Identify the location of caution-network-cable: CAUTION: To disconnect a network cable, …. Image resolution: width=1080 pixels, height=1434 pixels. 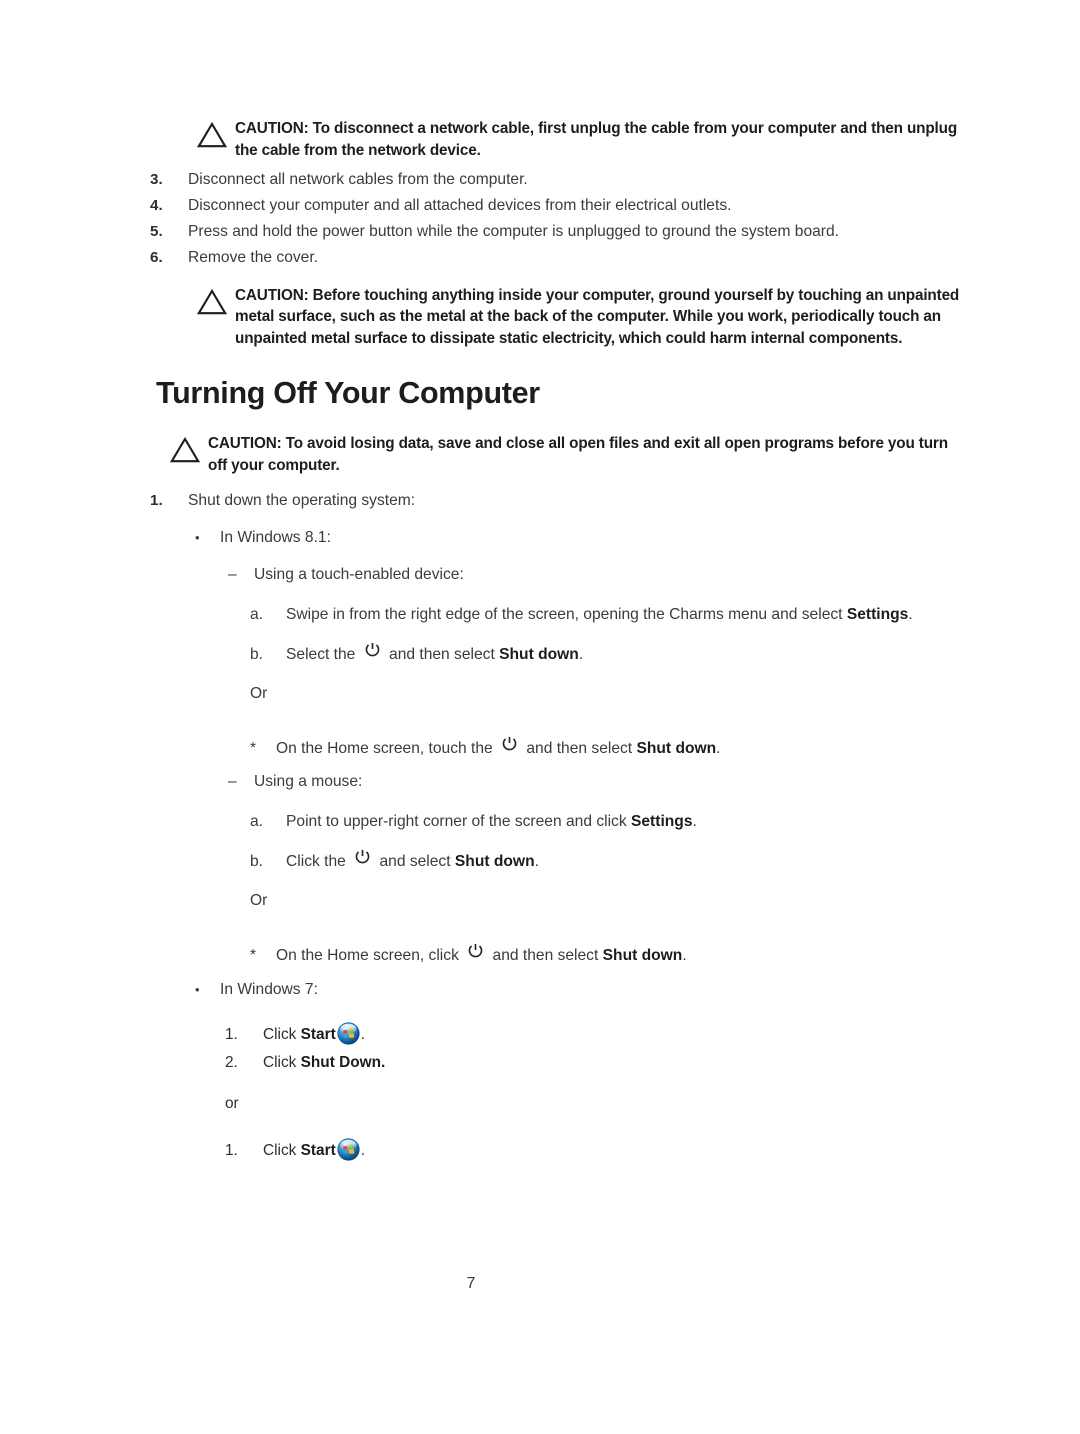
(555, 139).